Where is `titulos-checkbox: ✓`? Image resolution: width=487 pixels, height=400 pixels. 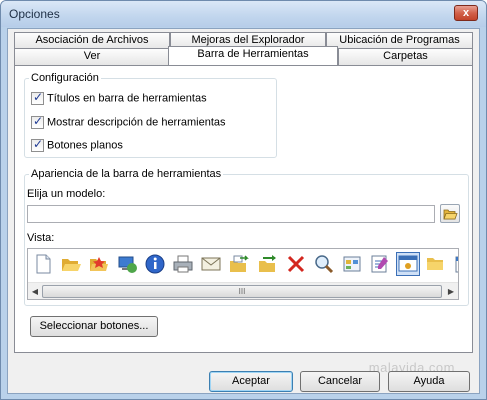
titulos-checkbox: ✓ is located at coordinates (37, 97).